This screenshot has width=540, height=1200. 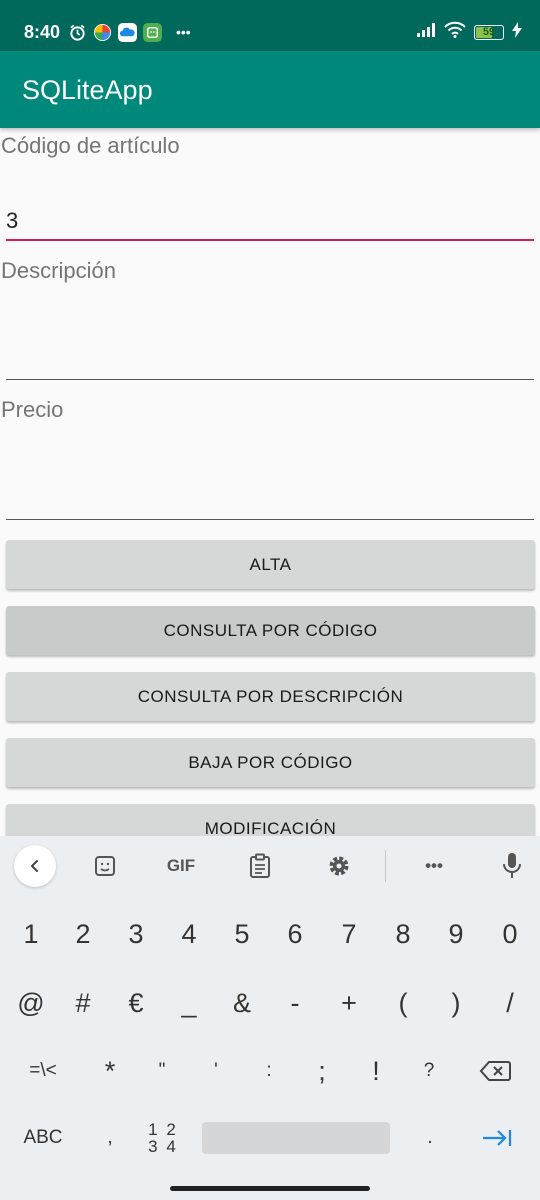 I want to click on key-single-quote: ', so click(x=216, y=1071).